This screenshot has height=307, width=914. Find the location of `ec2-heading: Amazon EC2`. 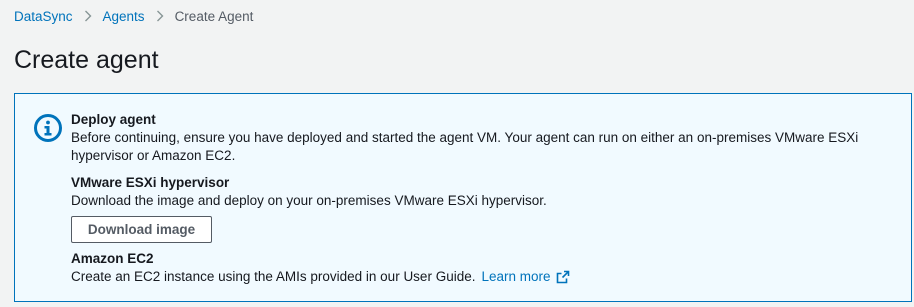

ec2-heading: Amazon EC2 is located at coordinates (112, 258).